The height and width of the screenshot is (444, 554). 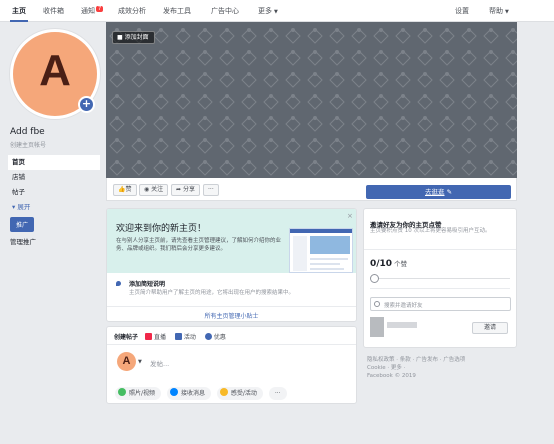 I want to click on invite-divider, so click(x=440, y=249).